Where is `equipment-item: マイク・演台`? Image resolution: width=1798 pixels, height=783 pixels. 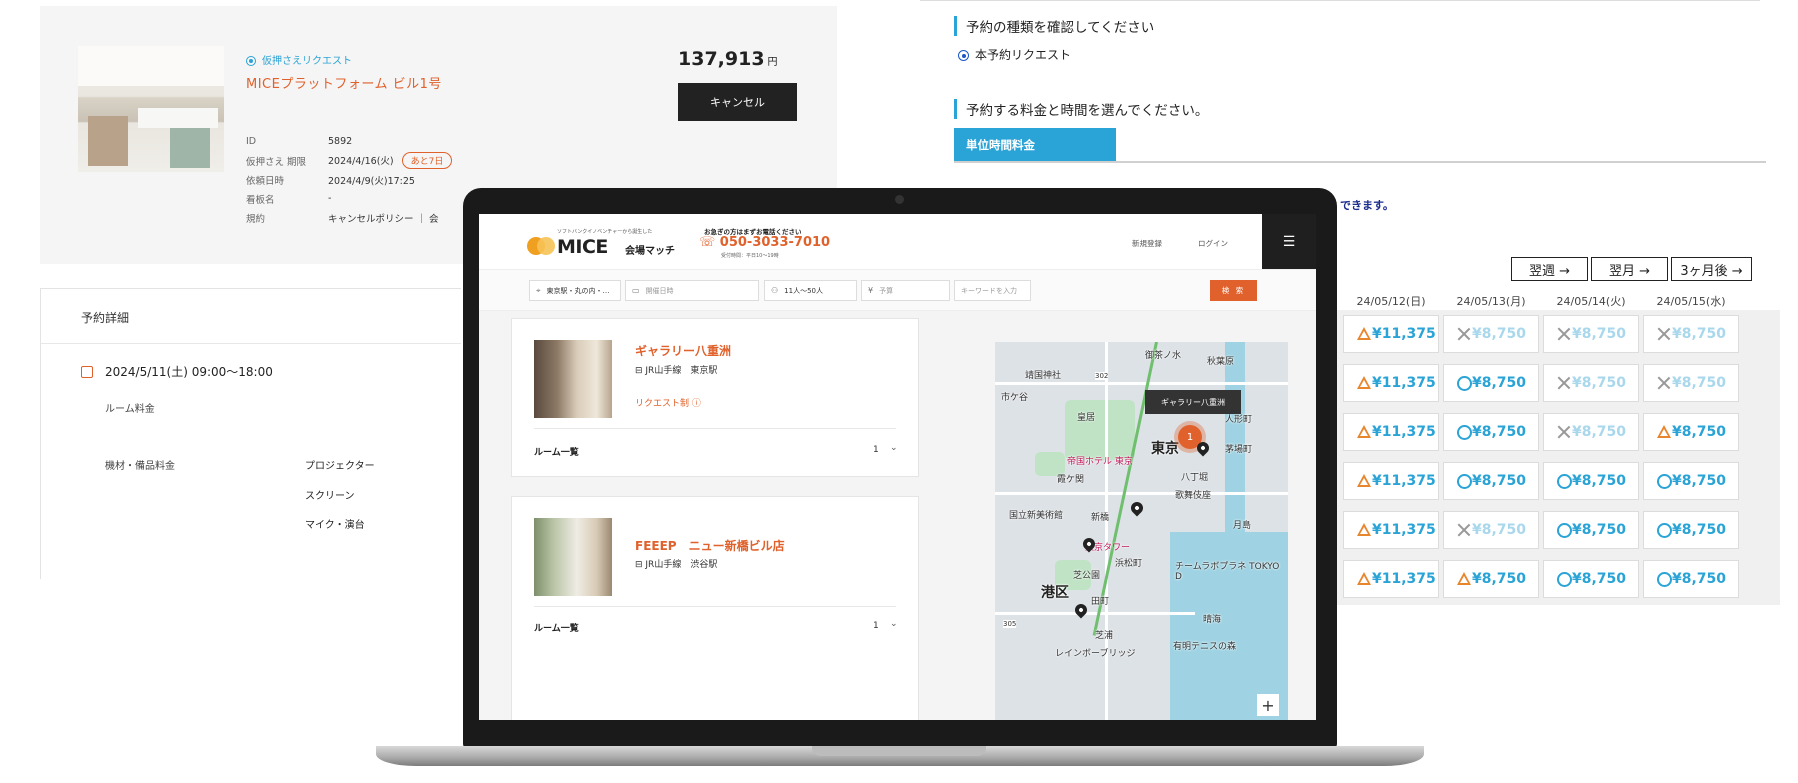
equipment-item: マイク・演台 is located at coordinates (335, 525).